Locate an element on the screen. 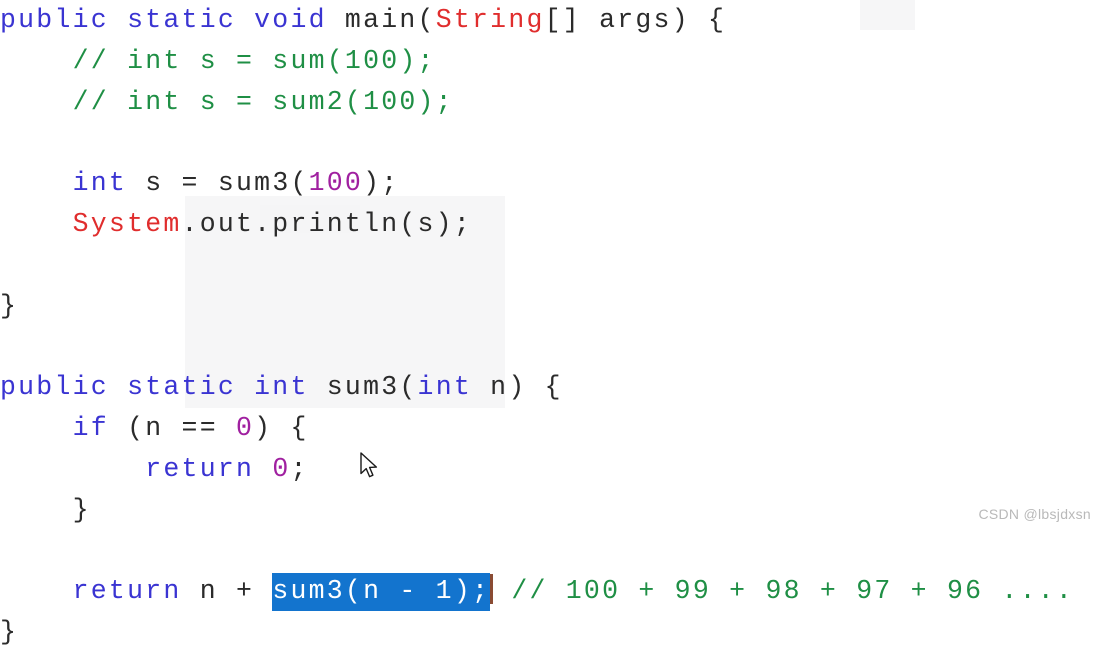  code-number: 100 is located at coordinates (336, 183).